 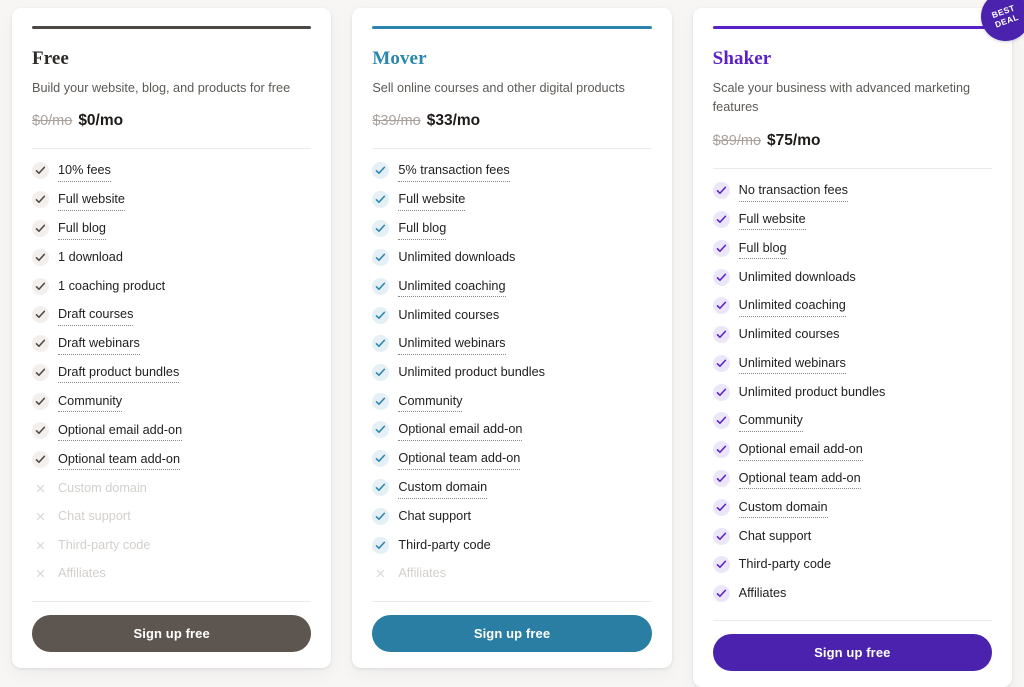 I want to click on header-divider, so click(x=512, y=149).